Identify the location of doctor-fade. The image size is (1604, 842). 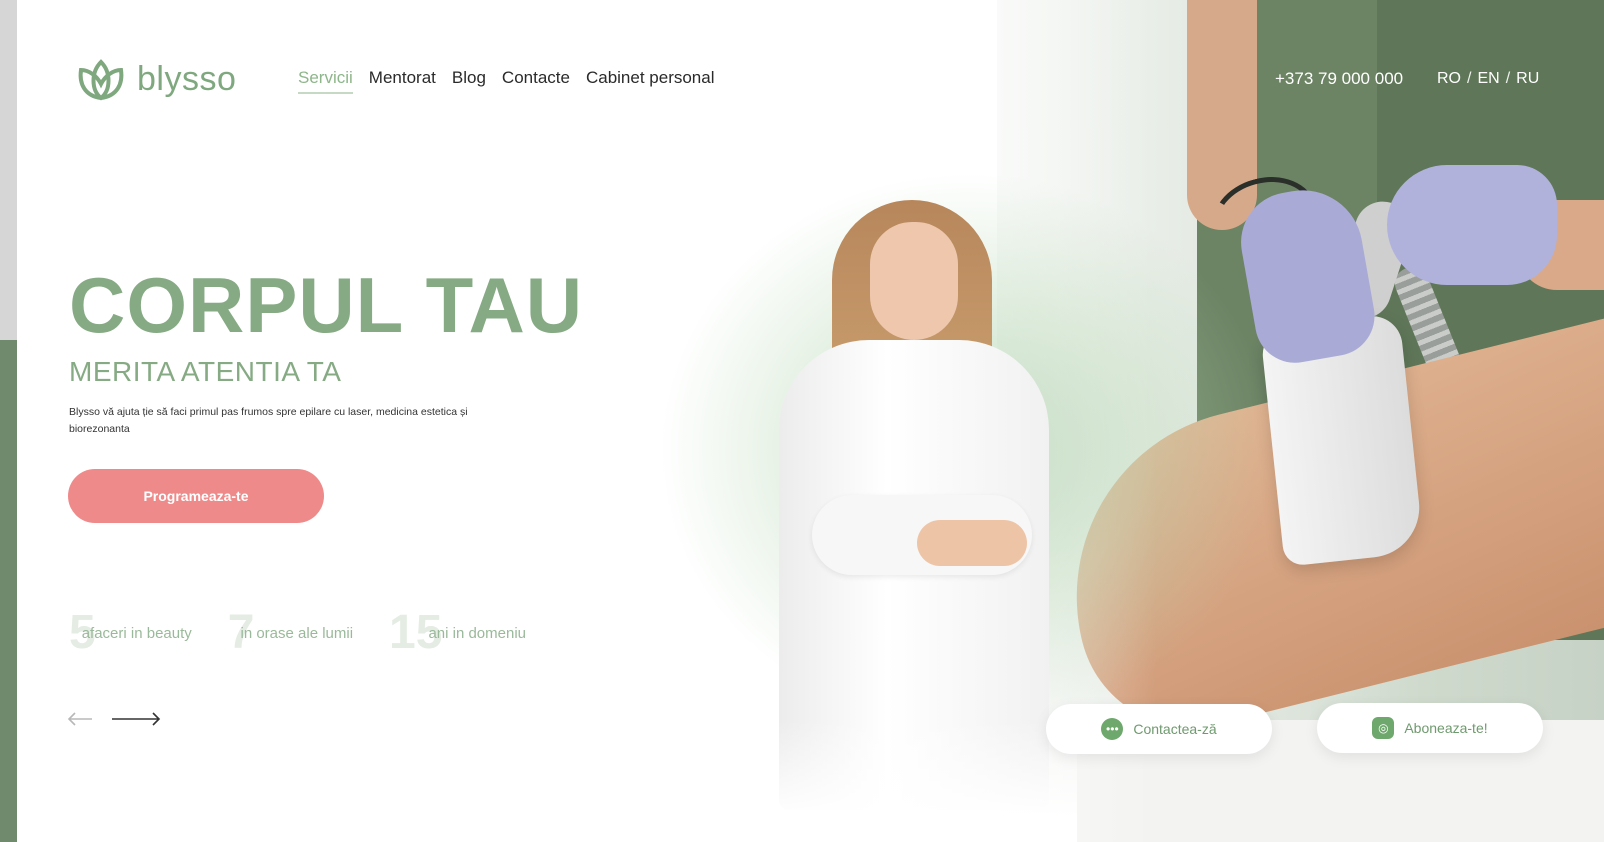
(917, 781).